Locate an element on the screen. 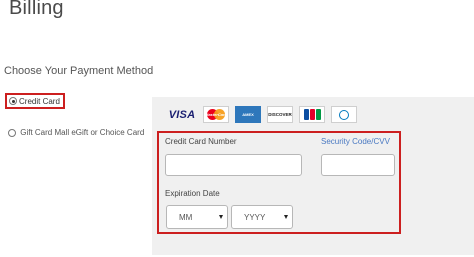  gift-card-radio is located at coordinates (12, 132).